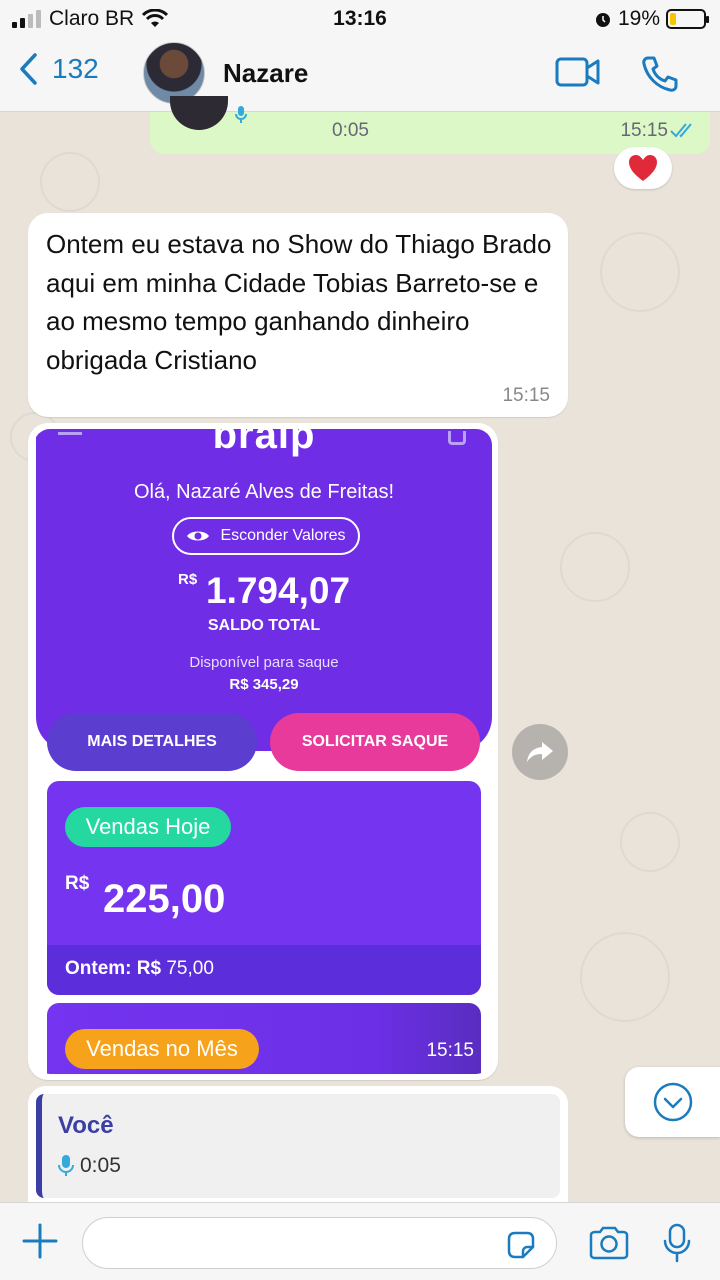  I want to click on heart-icon, so click(643, 168).